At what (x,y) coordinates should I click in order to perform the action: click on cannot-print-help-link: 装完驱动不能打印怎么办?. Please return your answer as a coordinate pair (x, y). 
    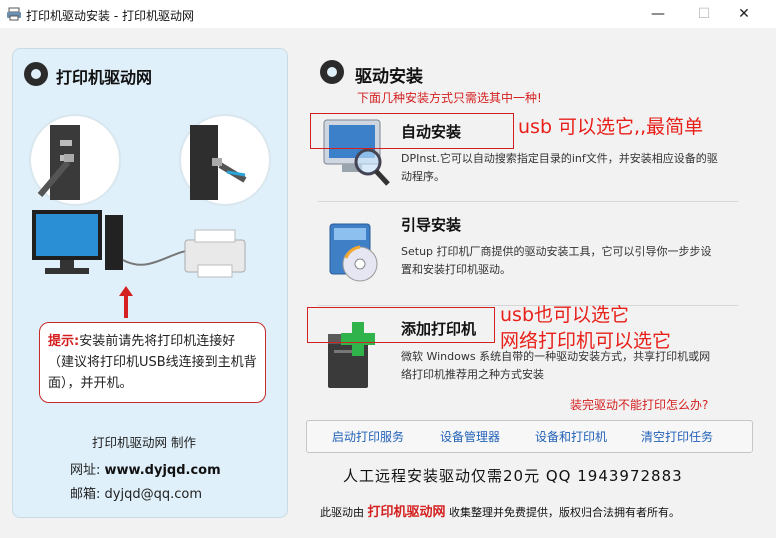
    Looking at the image, I should click on (639, 404).